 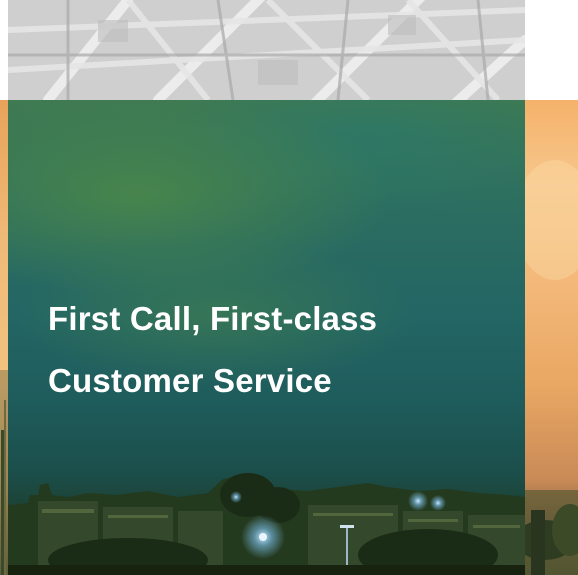 I want to click on hero-title-line-2: Customer Service, so click(x=190, y=380).